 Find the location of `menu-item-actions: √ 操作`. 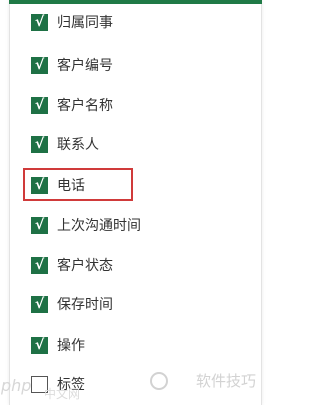

menu-item-actions: √ 操作 is located at coordinates (58, 345).